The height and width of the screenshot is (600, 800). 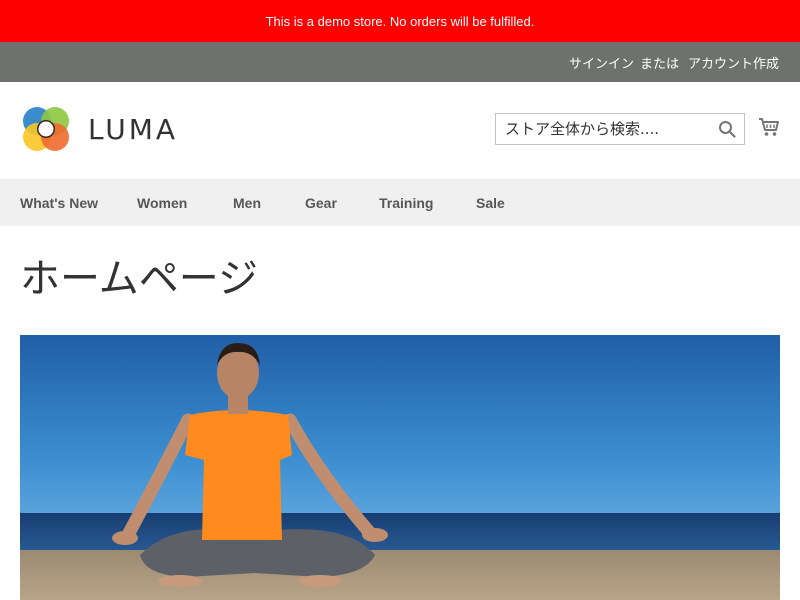 I want to click on logo-text: LUMA, so click(x=133, y=129).